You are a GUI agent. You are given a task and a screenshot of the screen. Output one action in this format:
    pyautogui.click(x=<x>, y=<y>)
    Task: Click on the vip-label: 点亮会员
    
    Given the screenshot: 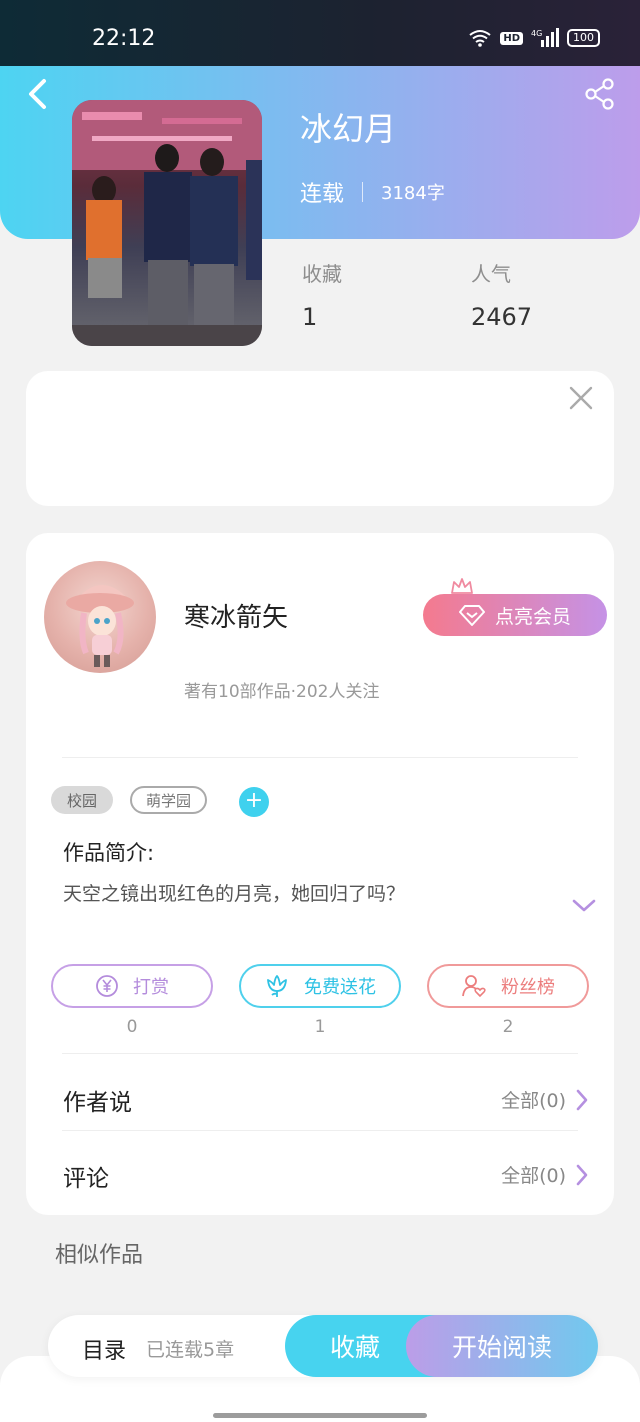 What is the action you would take?
    pyautogui.click(x=532, y=616)
    